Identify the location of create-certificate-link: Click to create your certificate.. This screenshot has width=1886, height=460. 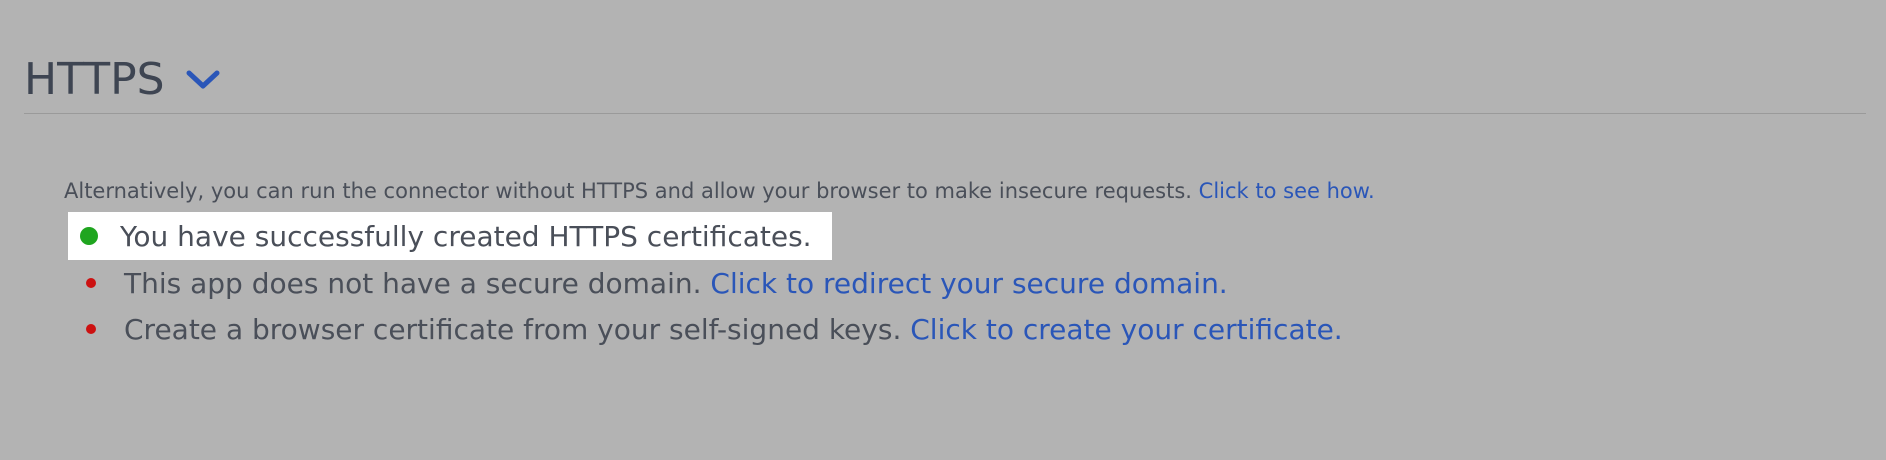
(1126, 329).